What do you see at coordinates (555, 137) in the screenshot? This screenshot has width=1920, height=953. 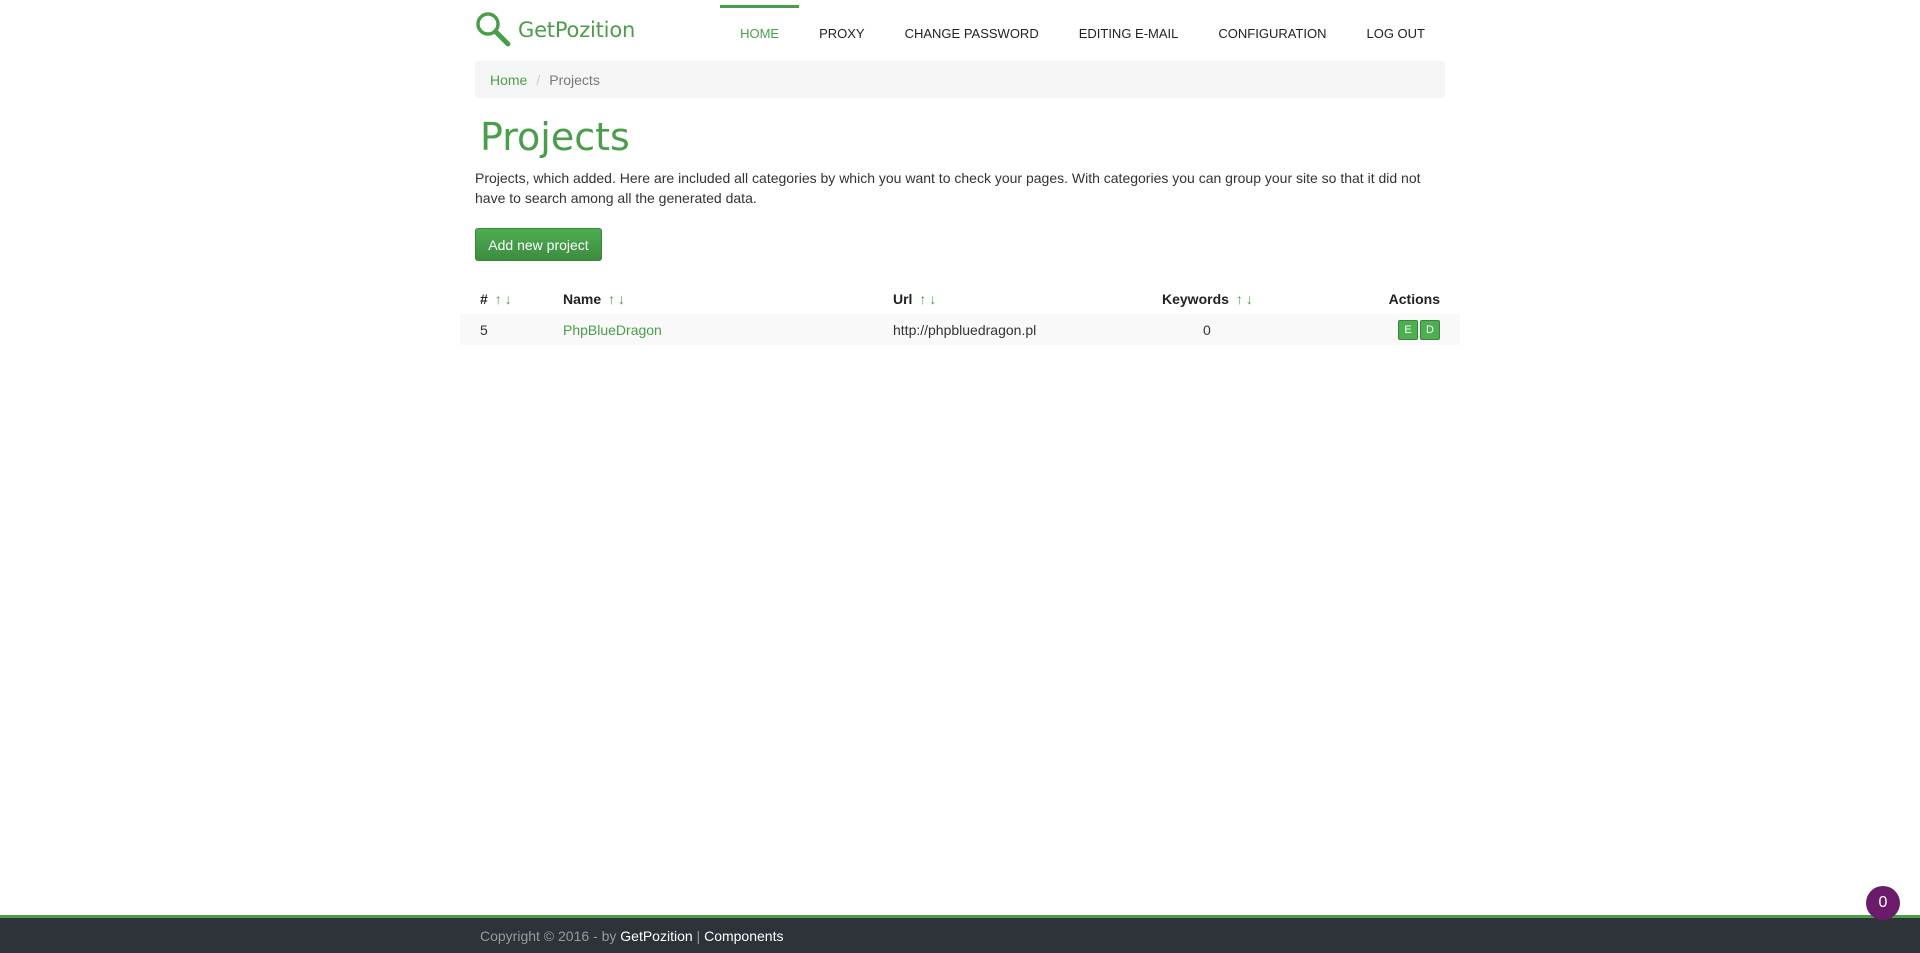 I see `page-title: Projects` at bounding box center [555, 137].